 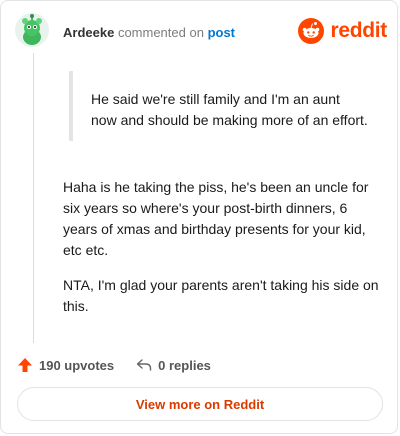 I want to click on reply-button: 0 replies, so click(x=173, y=365).